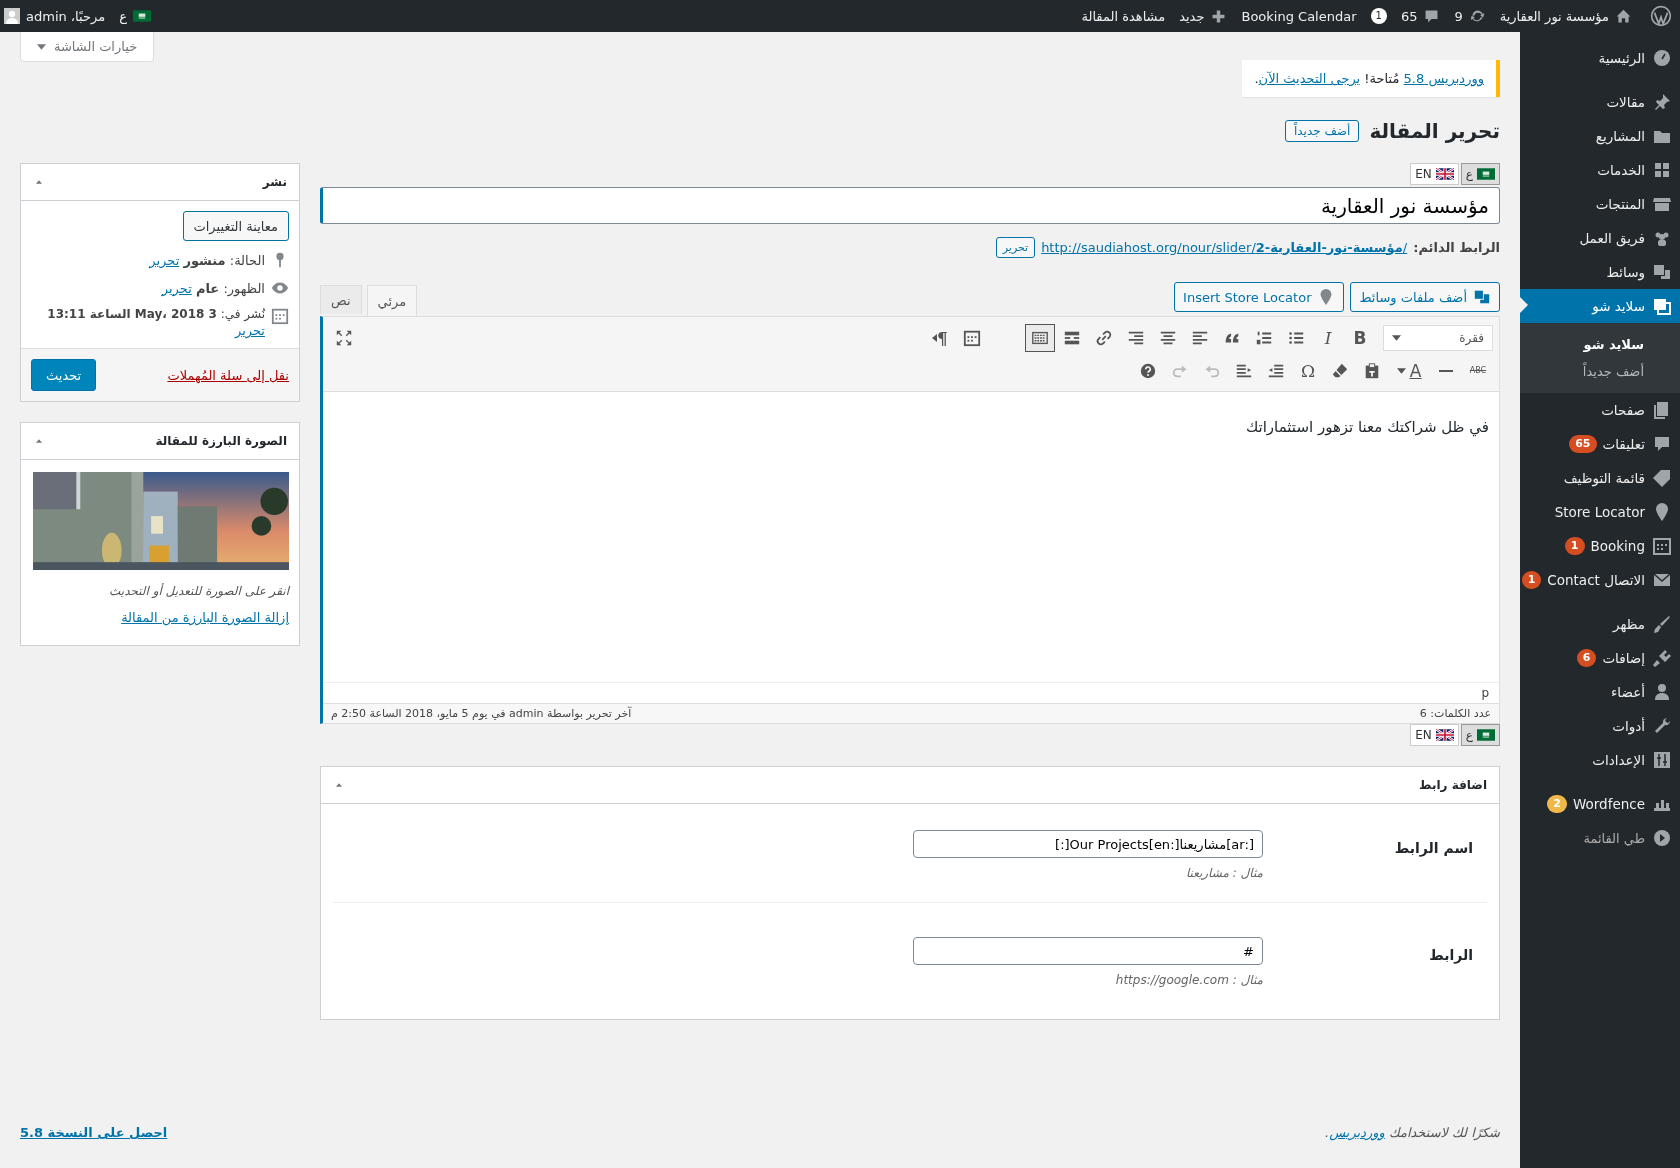  I want to click on wordpress-link: ووردبريس, so click(1357, 1132).